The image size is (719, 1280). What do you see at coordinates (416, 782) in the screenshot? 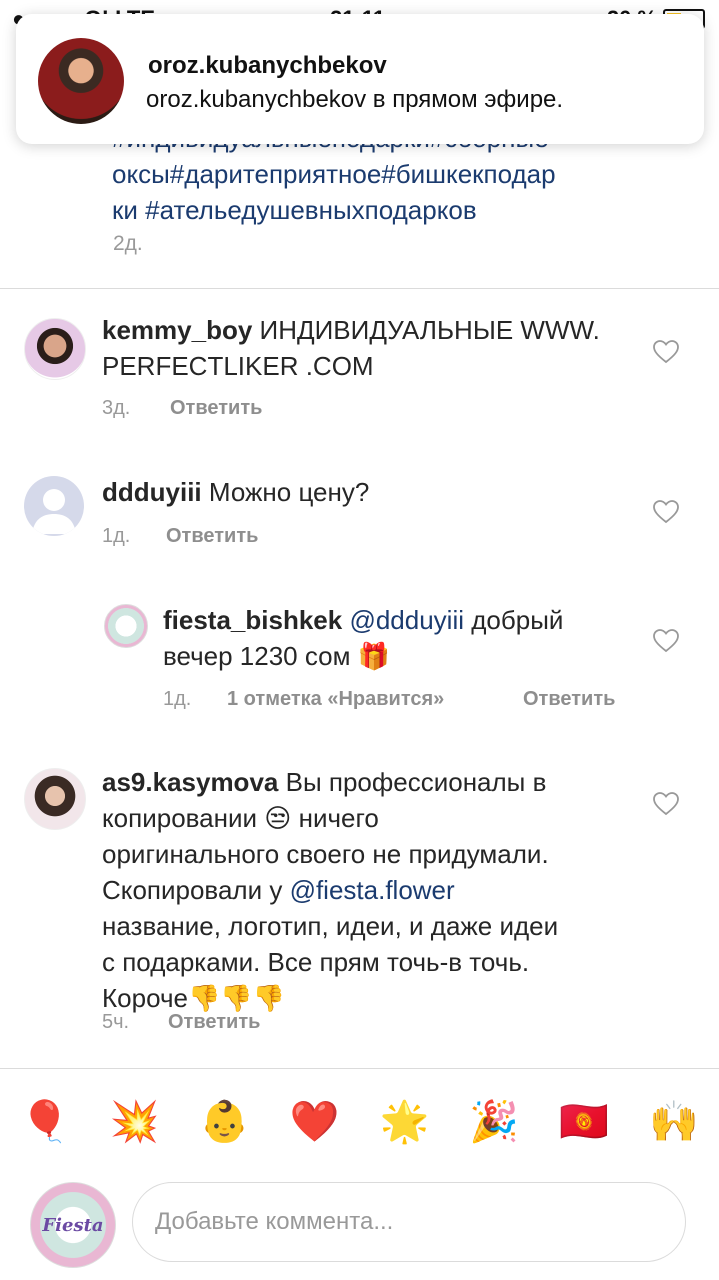
I see `comment-content: Вы профессионалы в` at bounding box center [416, 782].